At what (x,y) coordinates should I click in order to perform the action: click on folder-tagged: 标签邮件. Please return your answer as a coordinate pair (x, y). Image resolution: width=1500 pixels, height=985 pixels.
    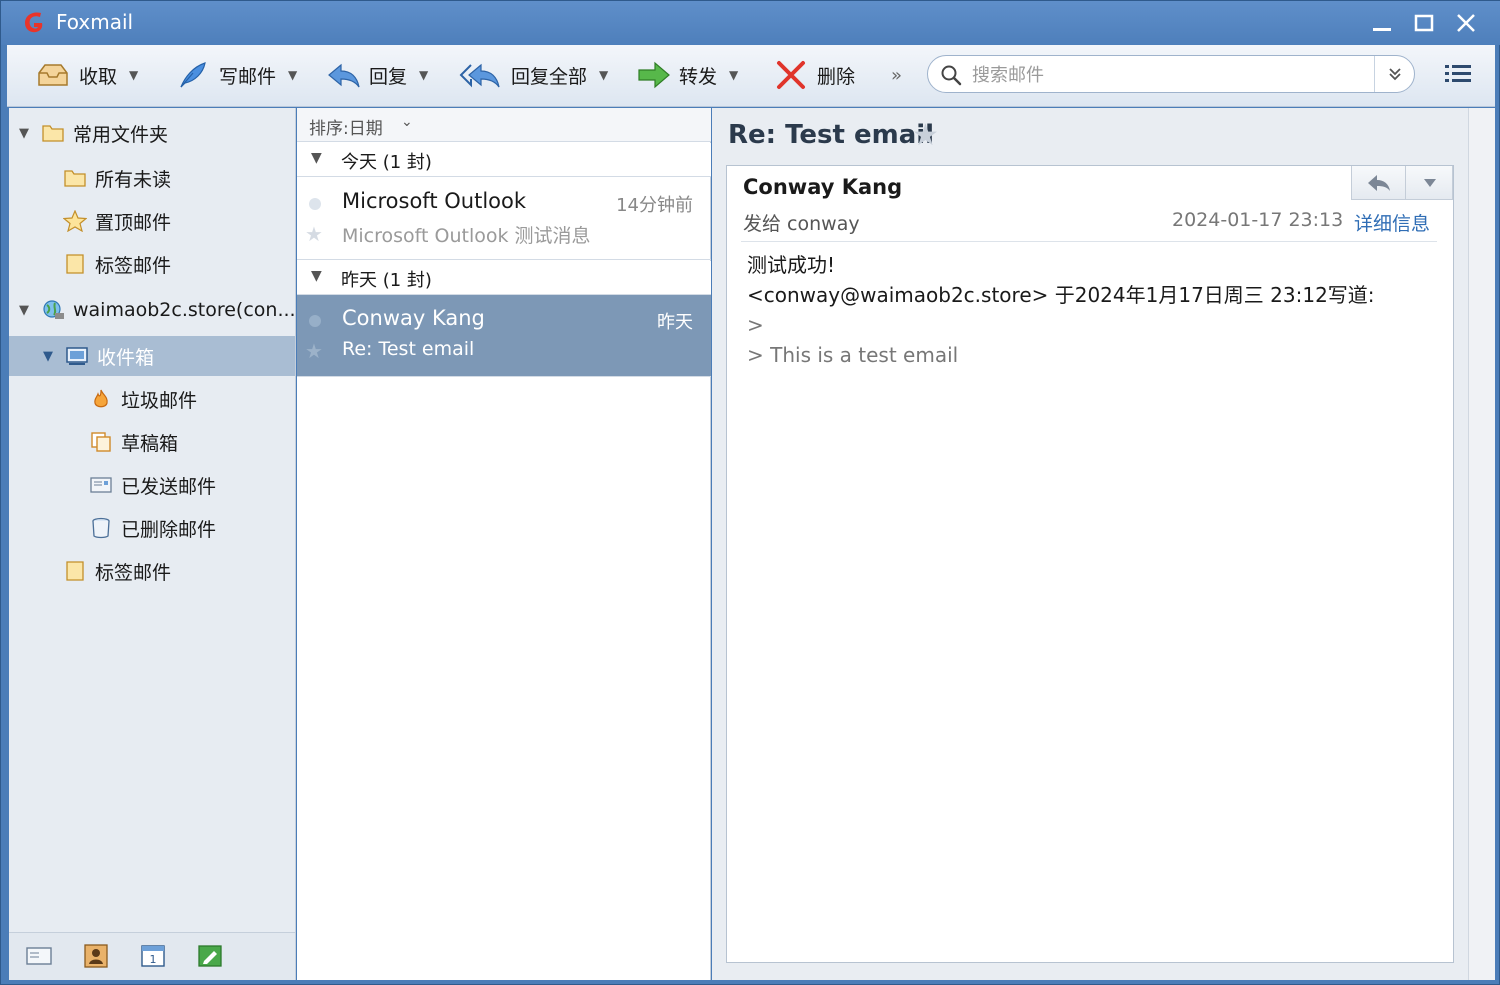
    Looking at the image, I should click on (117, 264).